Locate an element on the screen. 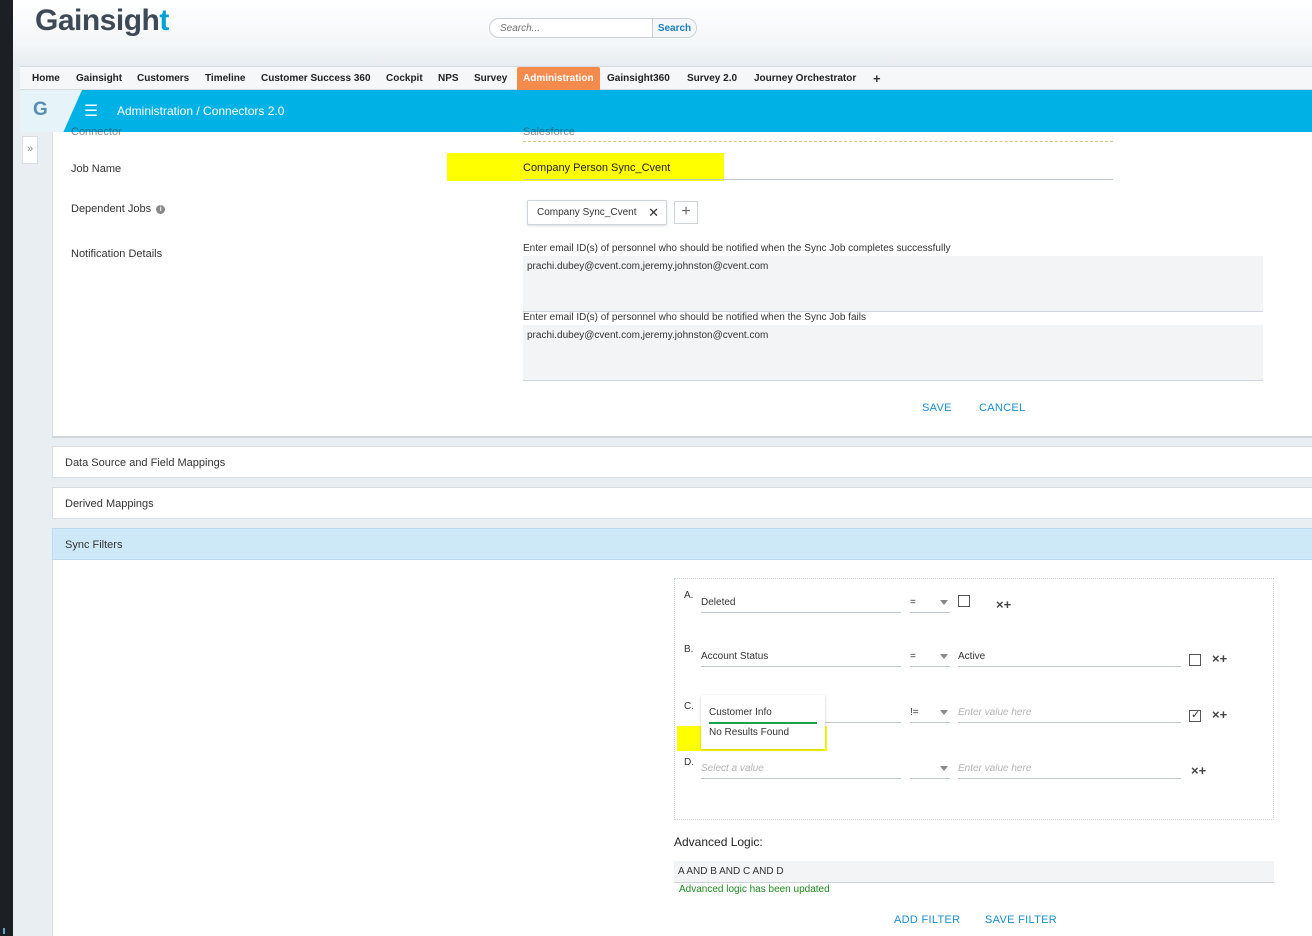 The image size is (1312, 936). connector-value: Salesforce is located at coordinates (549, 132).